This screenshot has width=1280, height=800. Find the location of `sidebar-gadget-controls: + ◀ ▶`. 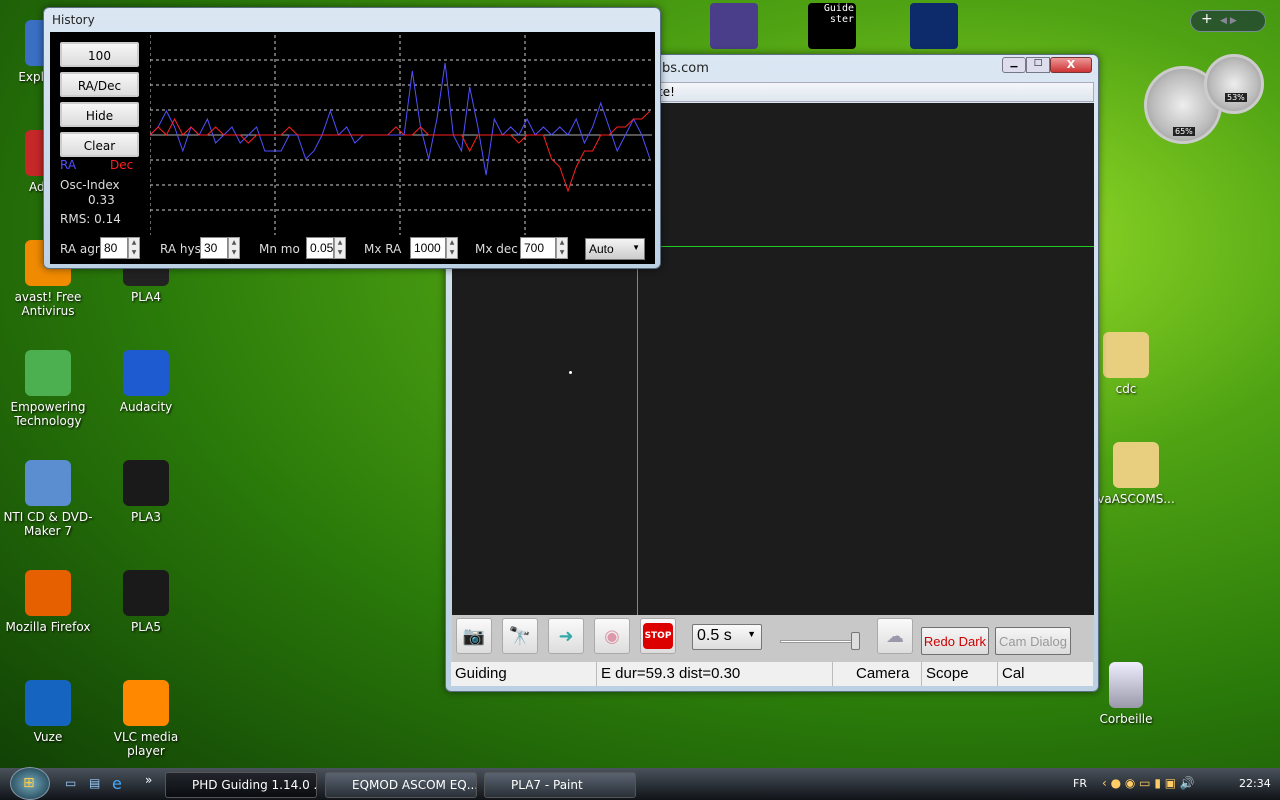

sidebar-gadget-controls: + ◀ ▶ is located at coordinates (1228, 21).